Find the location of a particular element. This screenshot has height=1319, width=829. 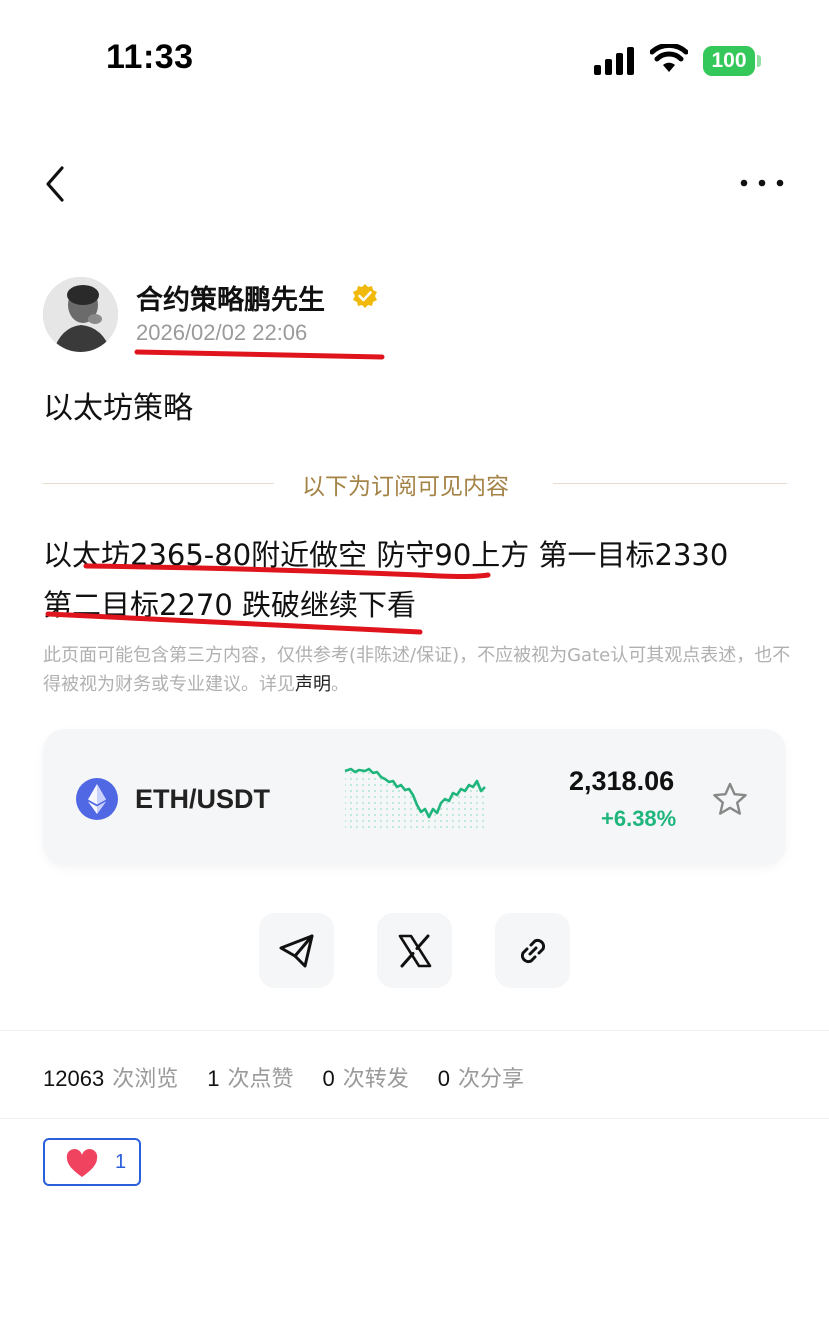

battery-tip is located at coordinates (759, 61).